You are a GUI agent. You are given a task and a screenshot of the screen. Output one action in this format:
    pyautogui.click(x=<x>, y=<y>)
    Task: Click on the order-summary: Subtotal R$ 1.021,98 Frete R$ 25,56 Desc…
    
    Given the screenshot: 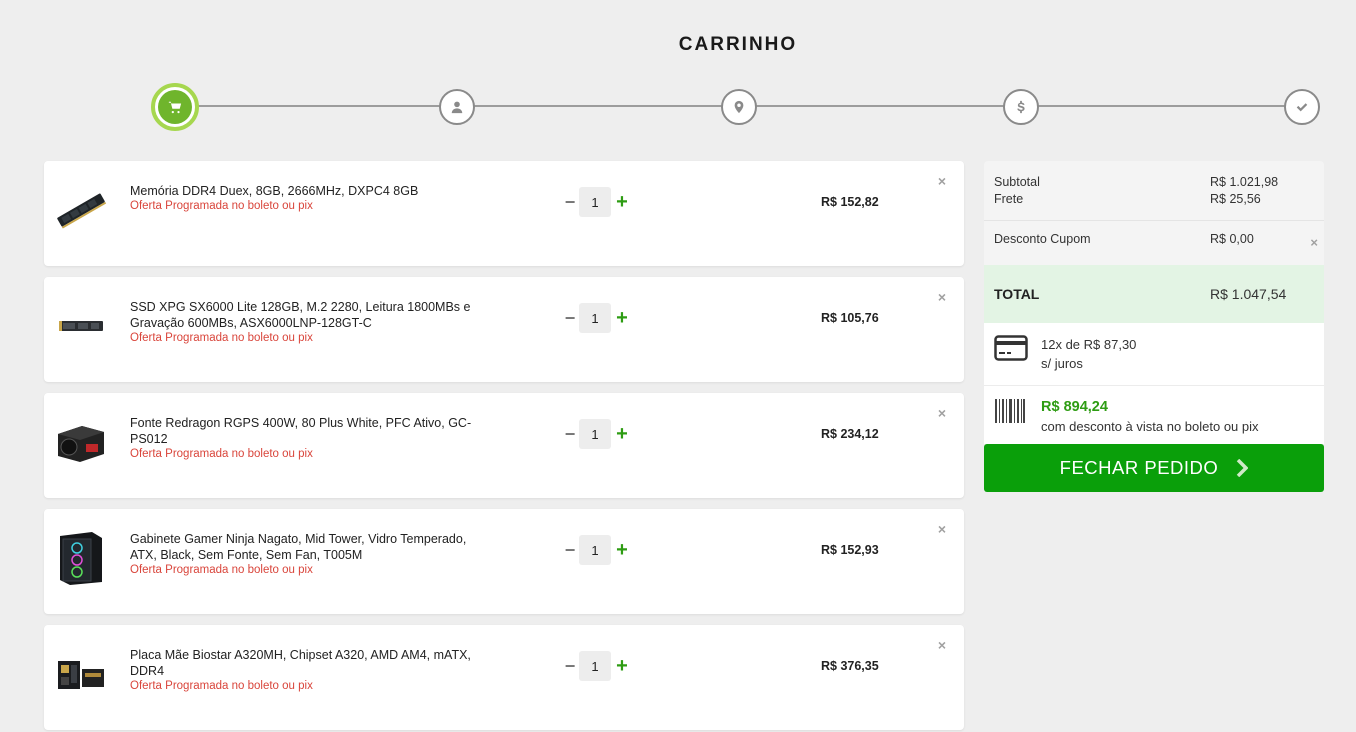 What is the action you would take?
    pyautogui.click(x=1154, y=326)
    